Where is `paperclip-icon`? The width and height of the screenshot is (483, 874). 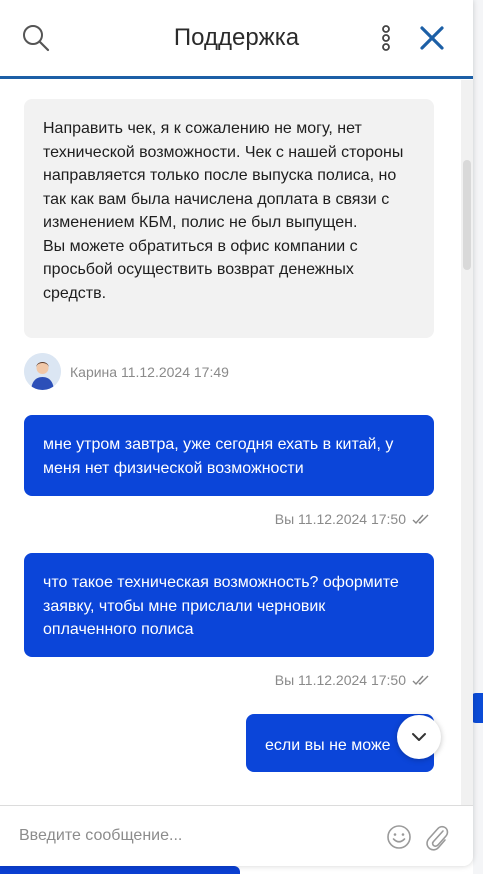 paperclip-icon is located at coordinates (437, 838).